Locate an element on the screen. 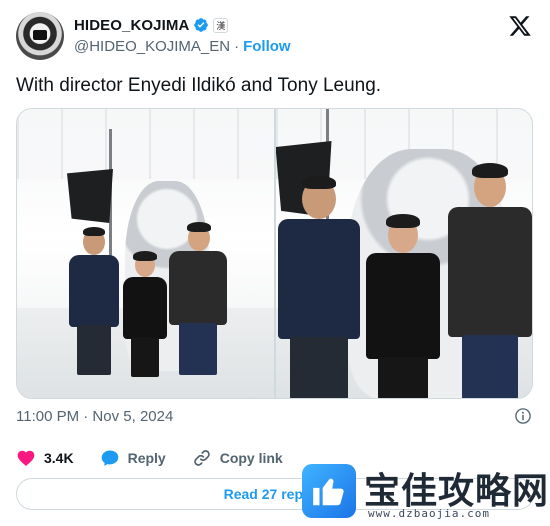  info-icon is located at coordinates (523, 416).